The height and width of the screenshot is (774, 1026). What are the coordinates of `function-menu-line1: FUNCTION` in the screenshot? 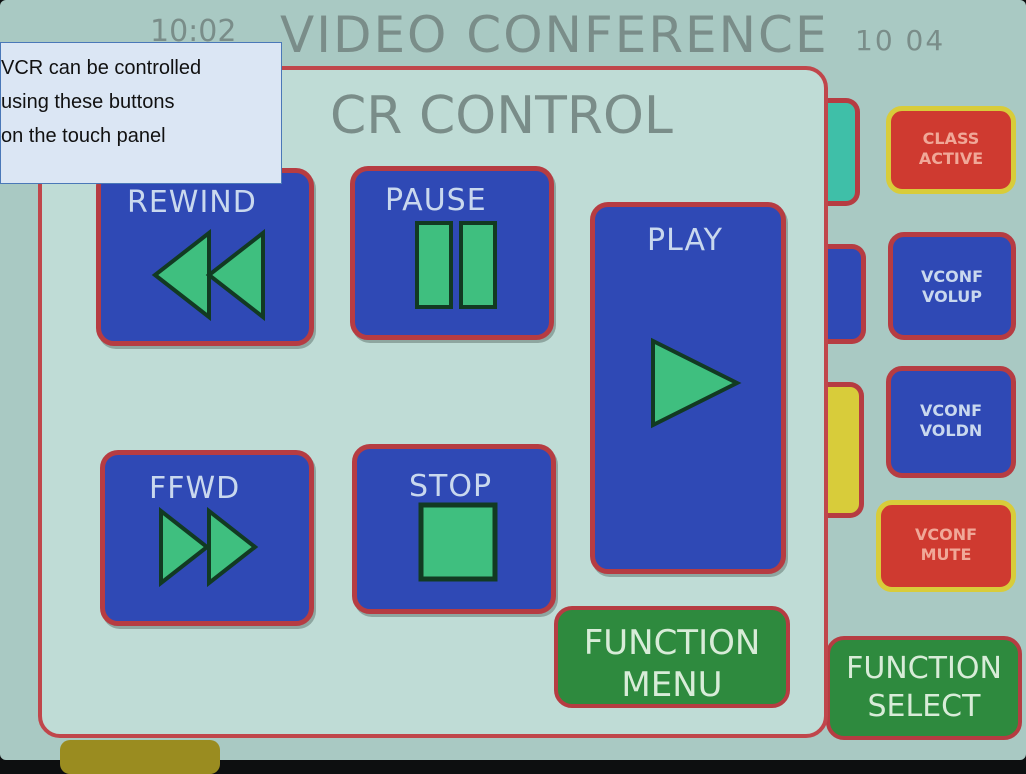 It's located at (672, 643).